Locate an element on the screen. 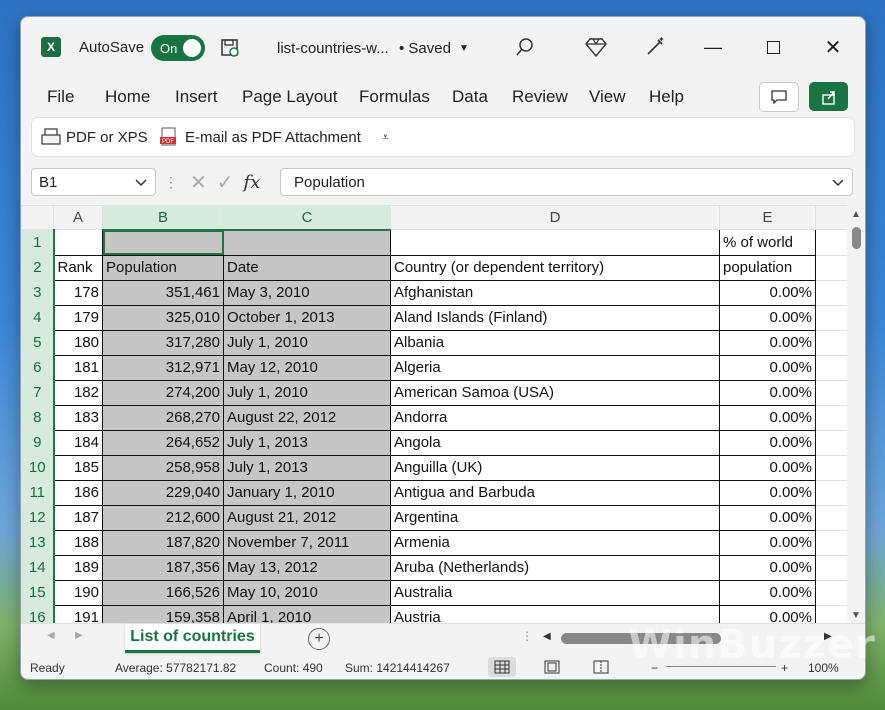 The height and width of the screenshot is (710, 885). country-cell: Armenia is located at coordinates (555, 542).